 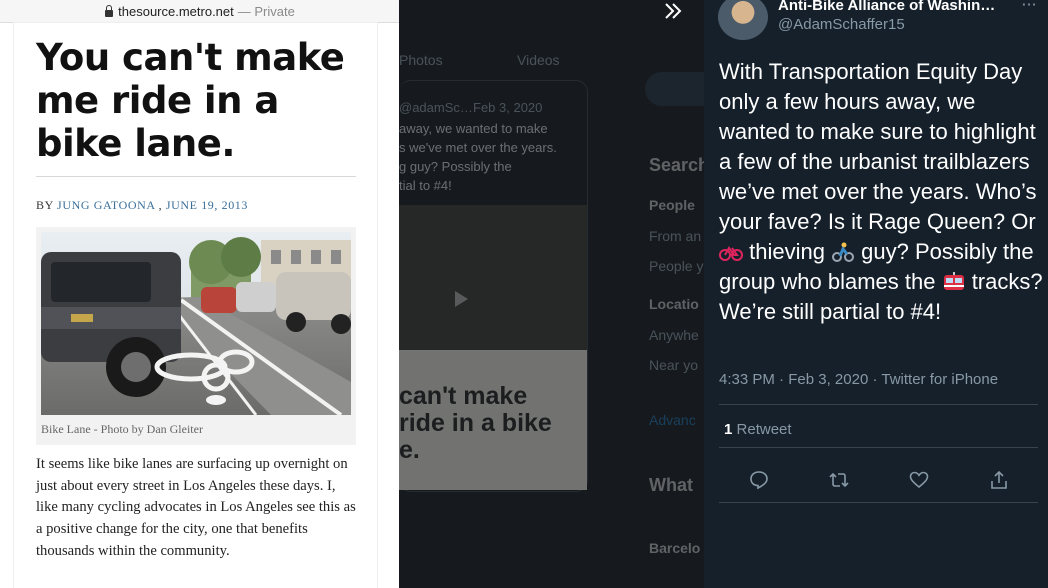 What do you see at coordinates (455, 166) in the screenshot?
I see `quoted-line-3: g guy? Possibly the` at bounding box center [455, 166].